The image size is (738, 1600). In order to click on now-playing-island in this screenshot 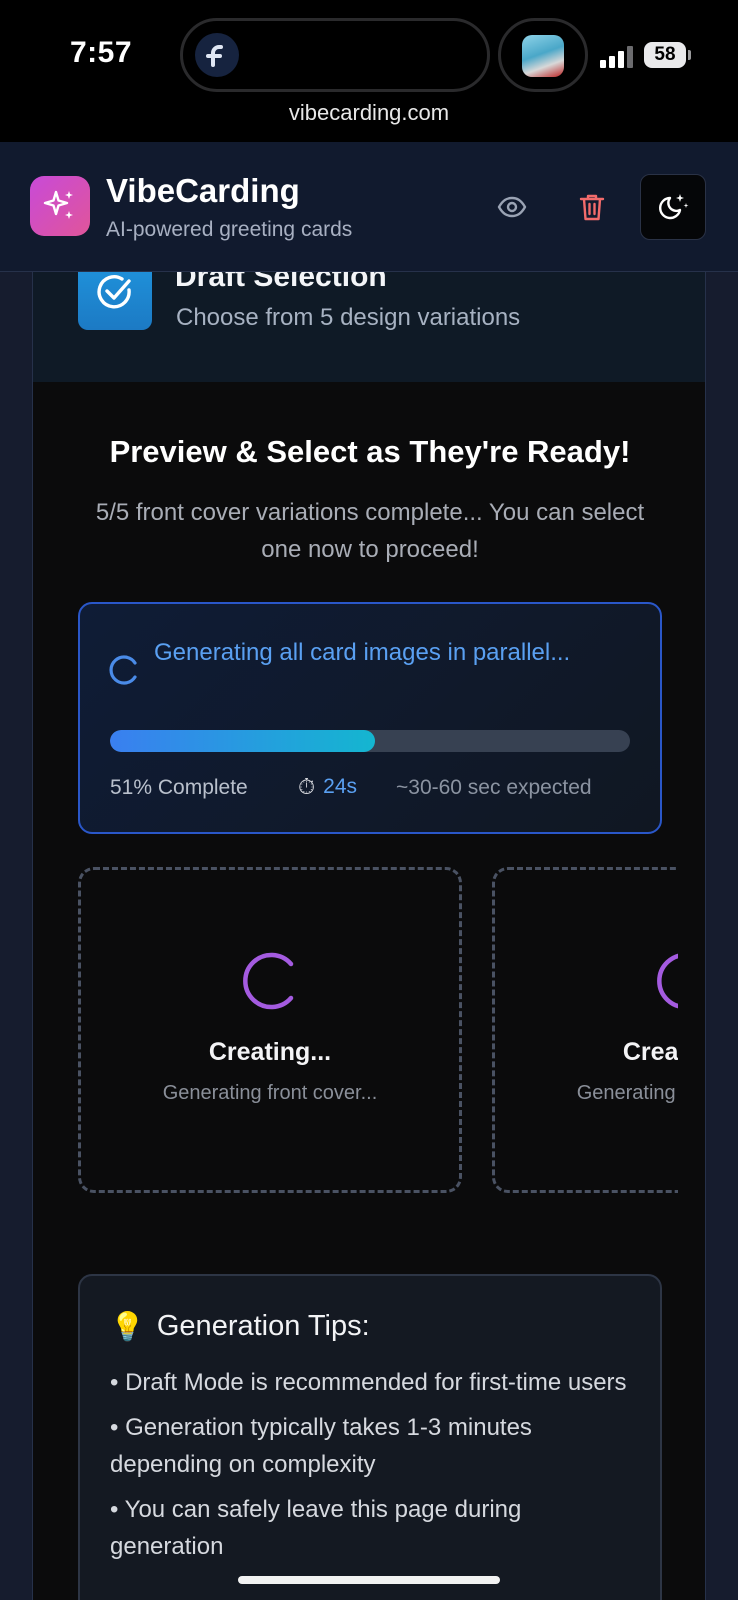, I will do `click(543, 55)`.